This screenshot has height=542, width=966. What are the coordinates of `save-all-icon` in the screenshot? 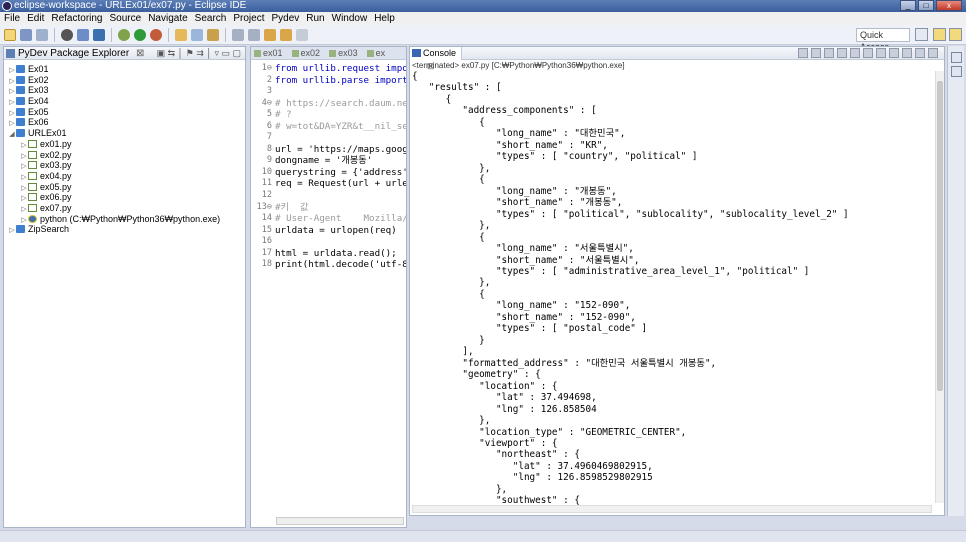 It's located at (42, 34).